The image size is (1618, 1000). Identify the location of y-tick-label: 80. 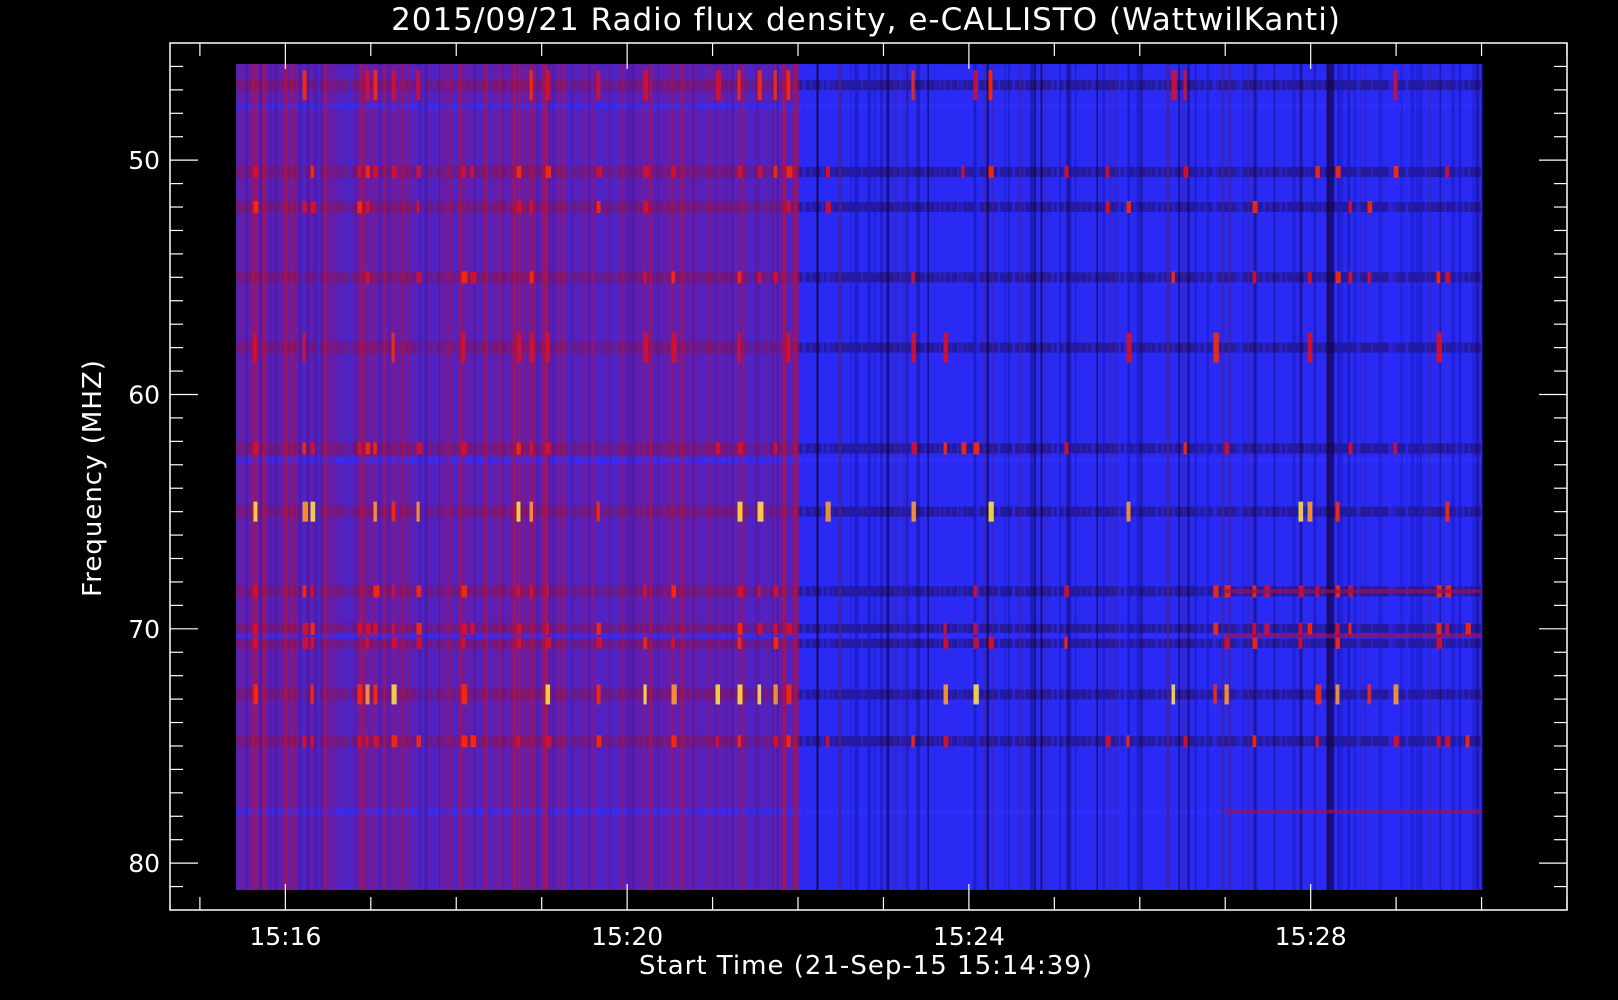
(144, 863).